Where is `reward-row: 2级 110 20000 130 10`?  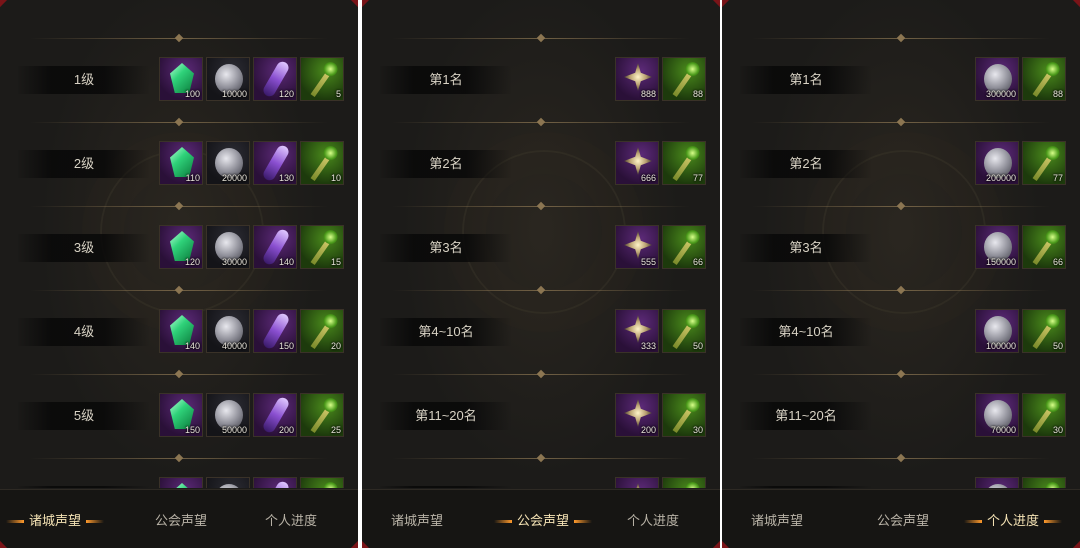
reward-row: 2级 110 20000 130 10 is located at coordinates (179, 170).